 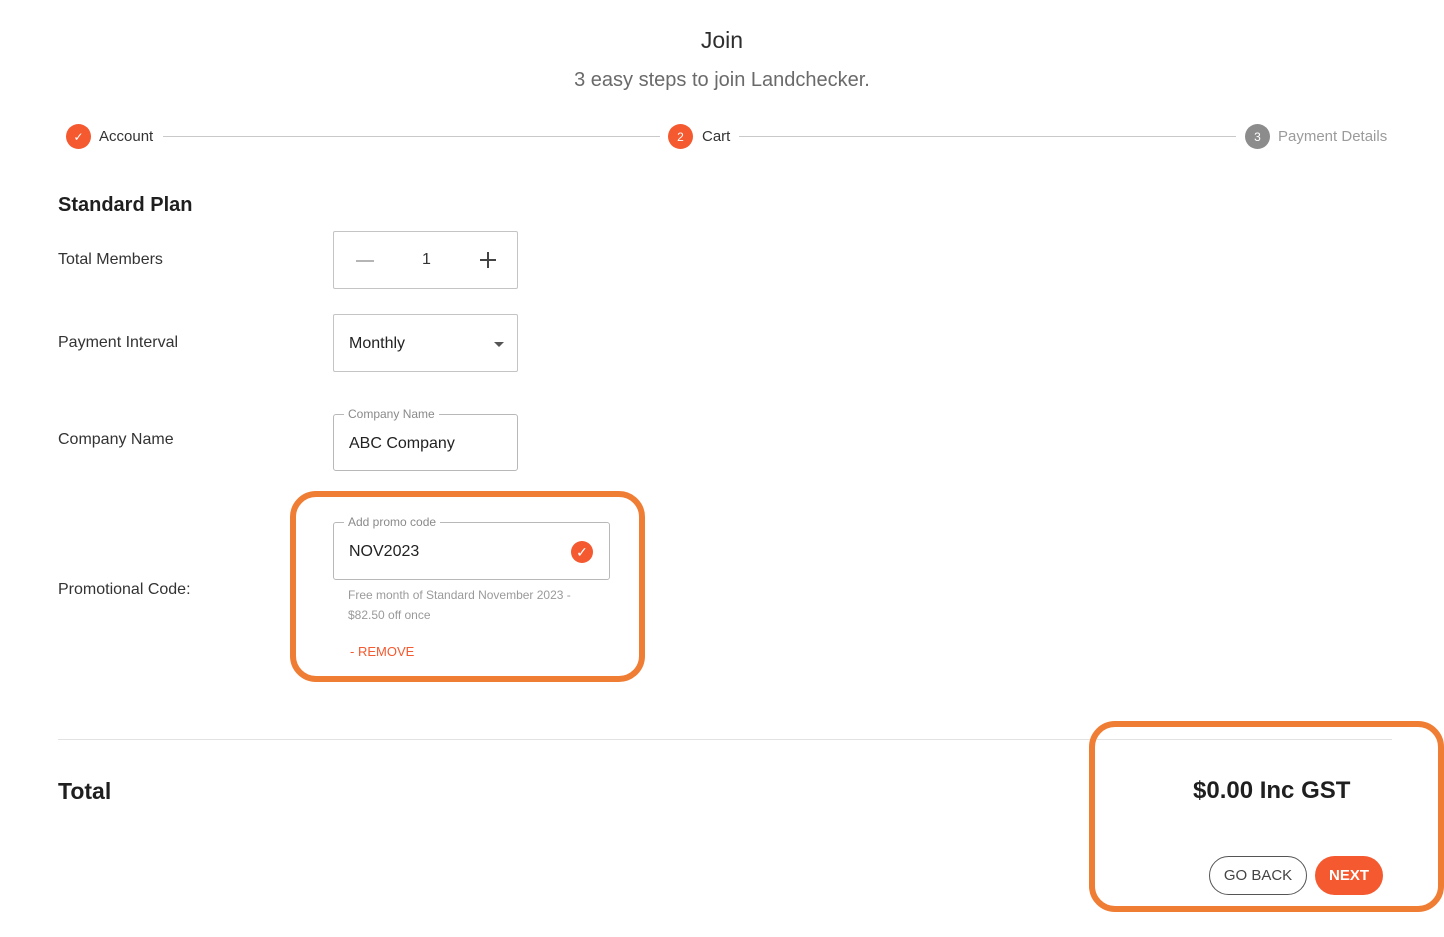 I want to click on company-name-label: Company Name, so click(x=116, y=439).